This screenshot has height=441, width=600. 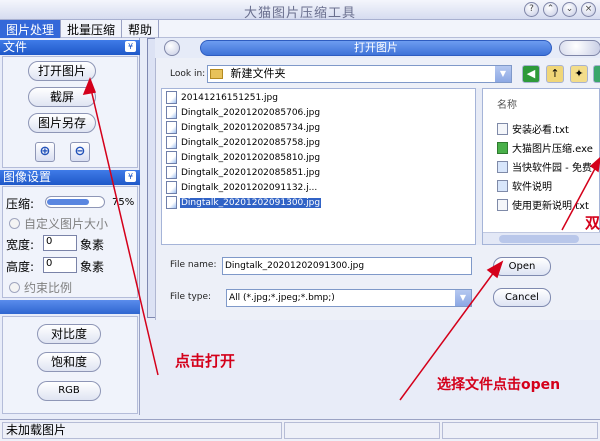 What do you see at coordinates (60, 265) in the screenshot?
I see `height-input: 0` at bounding box center [60, 265].